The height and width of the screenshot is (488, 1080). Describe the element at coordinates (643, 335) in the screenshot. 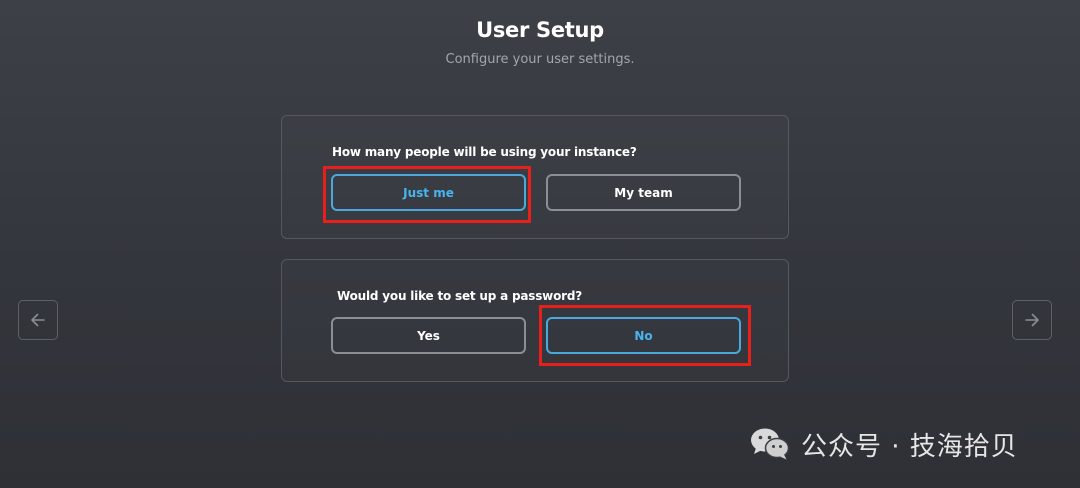

I see `password-no-button: No` at that location.